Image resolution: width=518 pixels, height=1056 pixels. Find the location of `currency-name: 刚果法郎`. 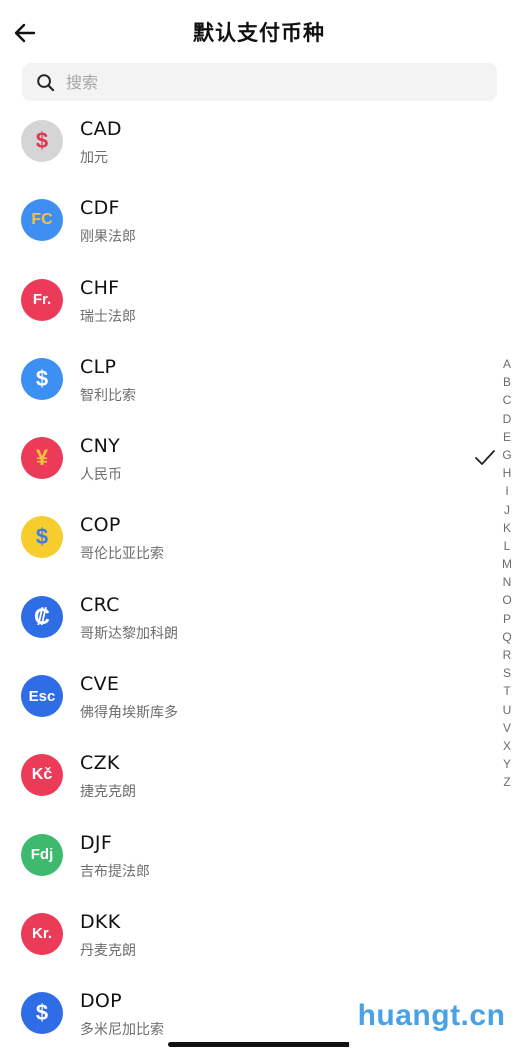

currency-name: 刚果法郎 is located at coordinates (108, 237).